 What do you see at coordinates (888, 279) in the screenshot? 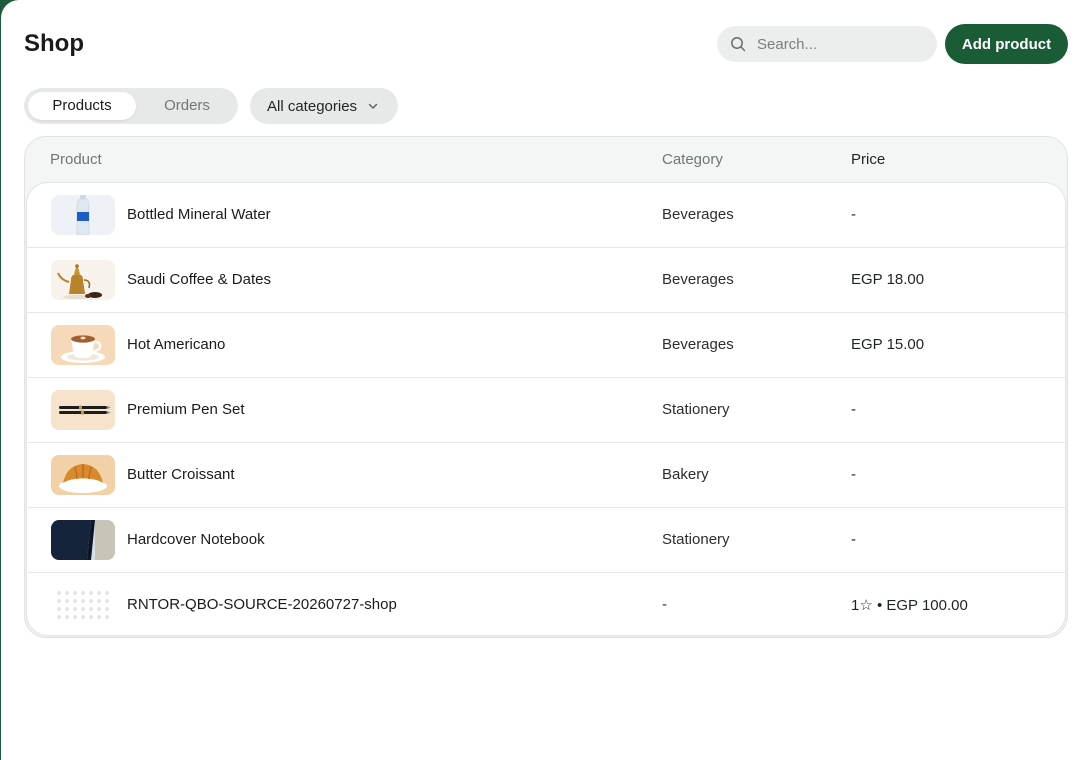
I see `product-price: EGP 18.00` at bounding box center [888, 279].